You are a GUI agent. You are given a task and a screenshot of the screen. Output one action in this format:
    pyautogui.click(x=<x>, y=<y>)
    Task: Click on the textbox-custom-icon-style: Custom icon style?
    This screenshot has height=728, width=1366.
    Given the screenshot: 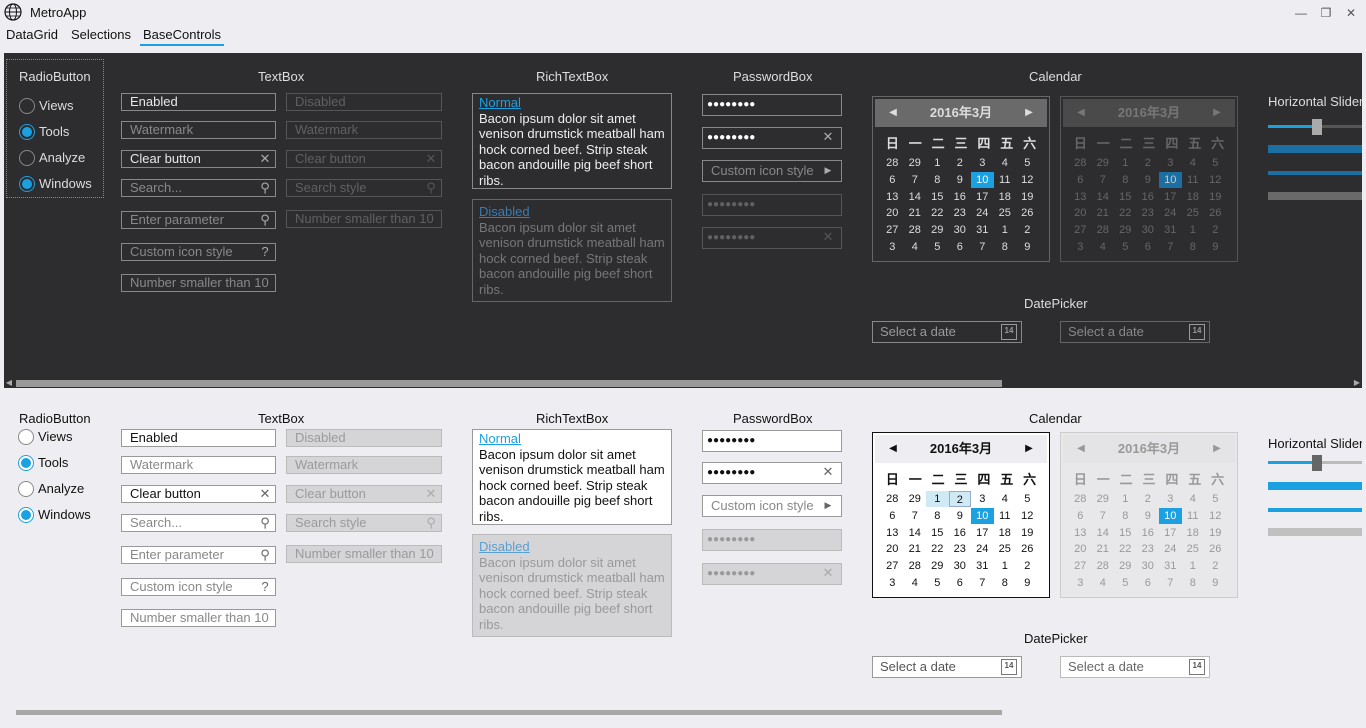 What is the action you would take?
    pyautogui.click(x=198, y=587)
    